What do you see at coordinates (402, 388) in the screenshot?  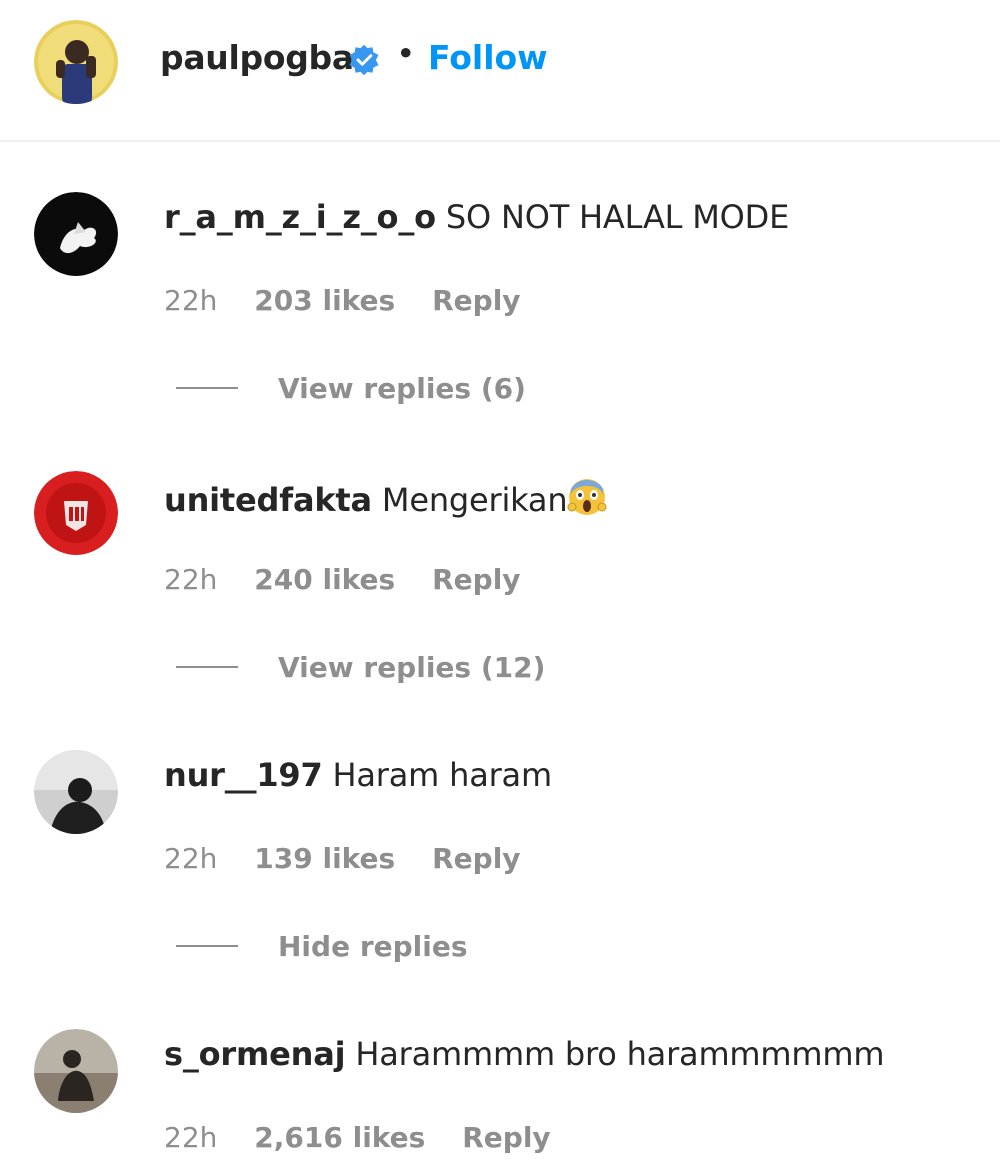 I see `replies-label: View replies (6)` at bounding box center [402, 388].